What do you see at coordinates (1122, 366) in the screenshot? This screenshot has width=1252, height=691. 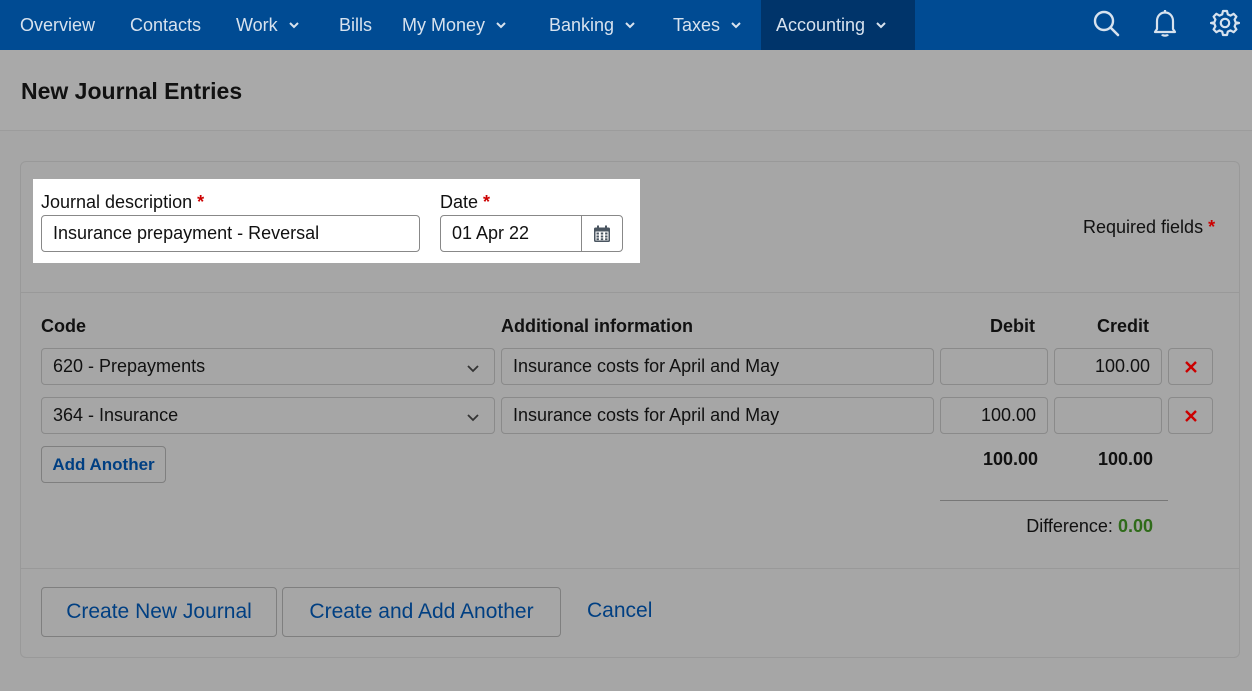 I see `credit-value: 100.00` at bounding box center [1122, 366].